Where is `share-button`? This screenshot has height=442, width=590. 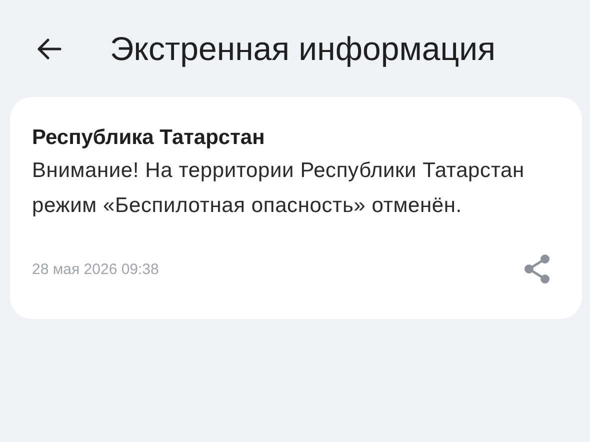
share-button is located at coordinates (537, 269).